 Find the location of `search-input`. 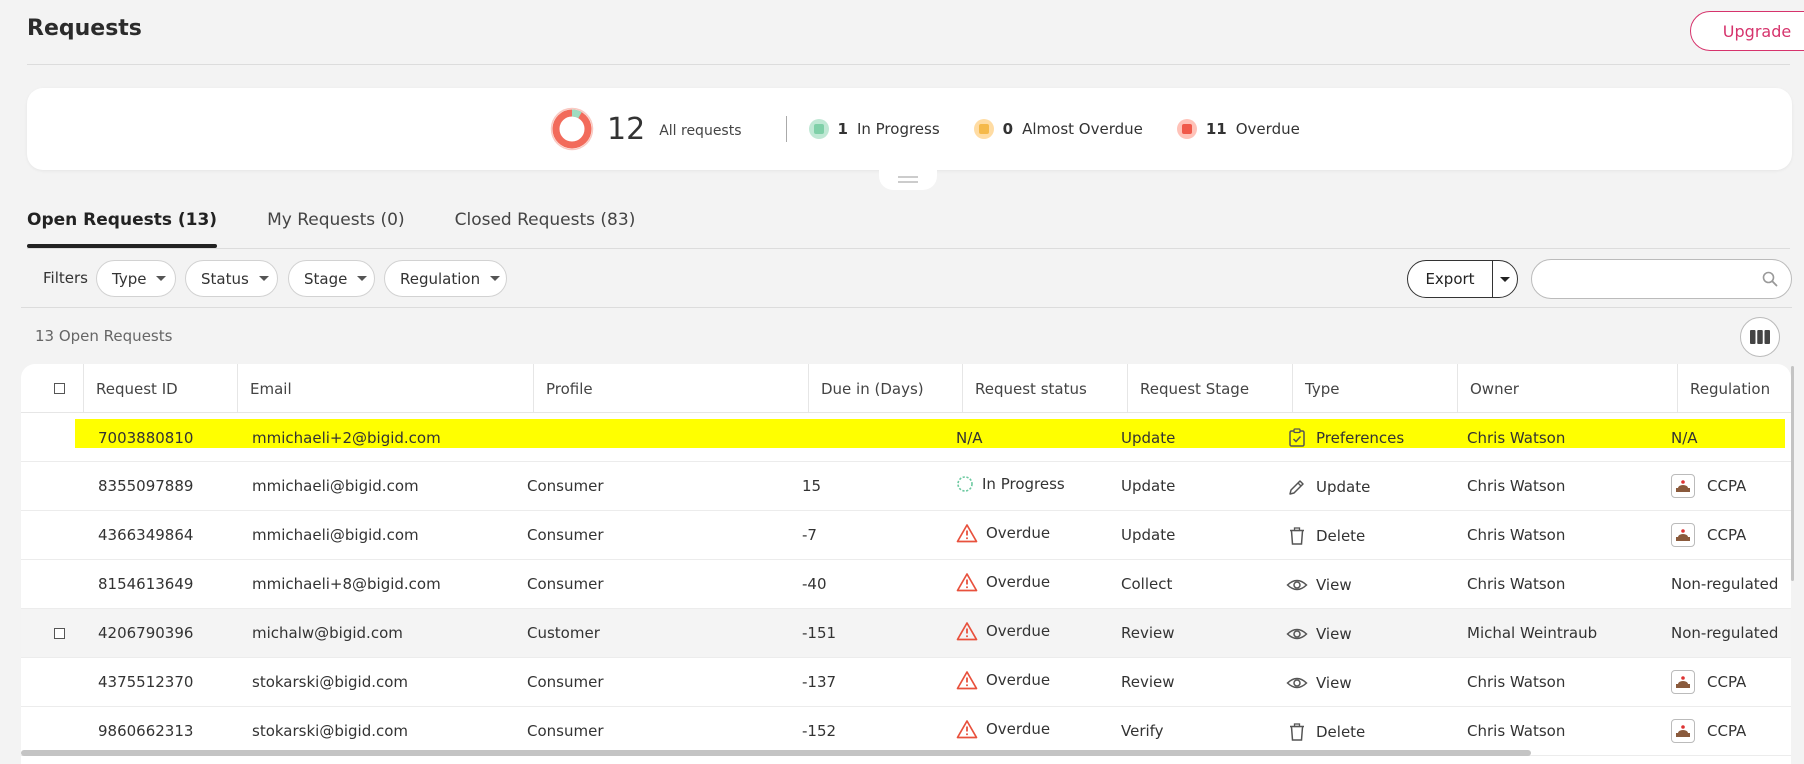

search-input is located at coordinates (1661, 279).